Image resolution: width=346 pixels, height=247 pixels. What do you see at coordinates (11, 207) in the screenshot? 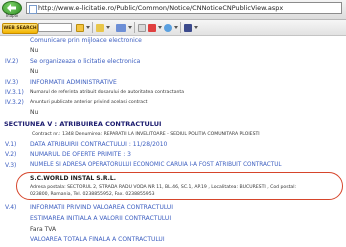
I see `item-number: V.4)` at bounding box center [11, 207].